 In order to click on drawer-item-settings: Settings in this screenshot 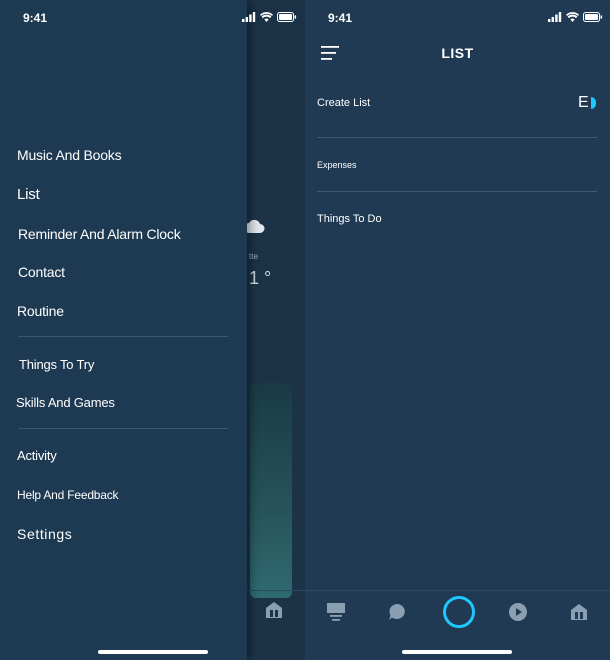, I will do `click(44, 534)`.